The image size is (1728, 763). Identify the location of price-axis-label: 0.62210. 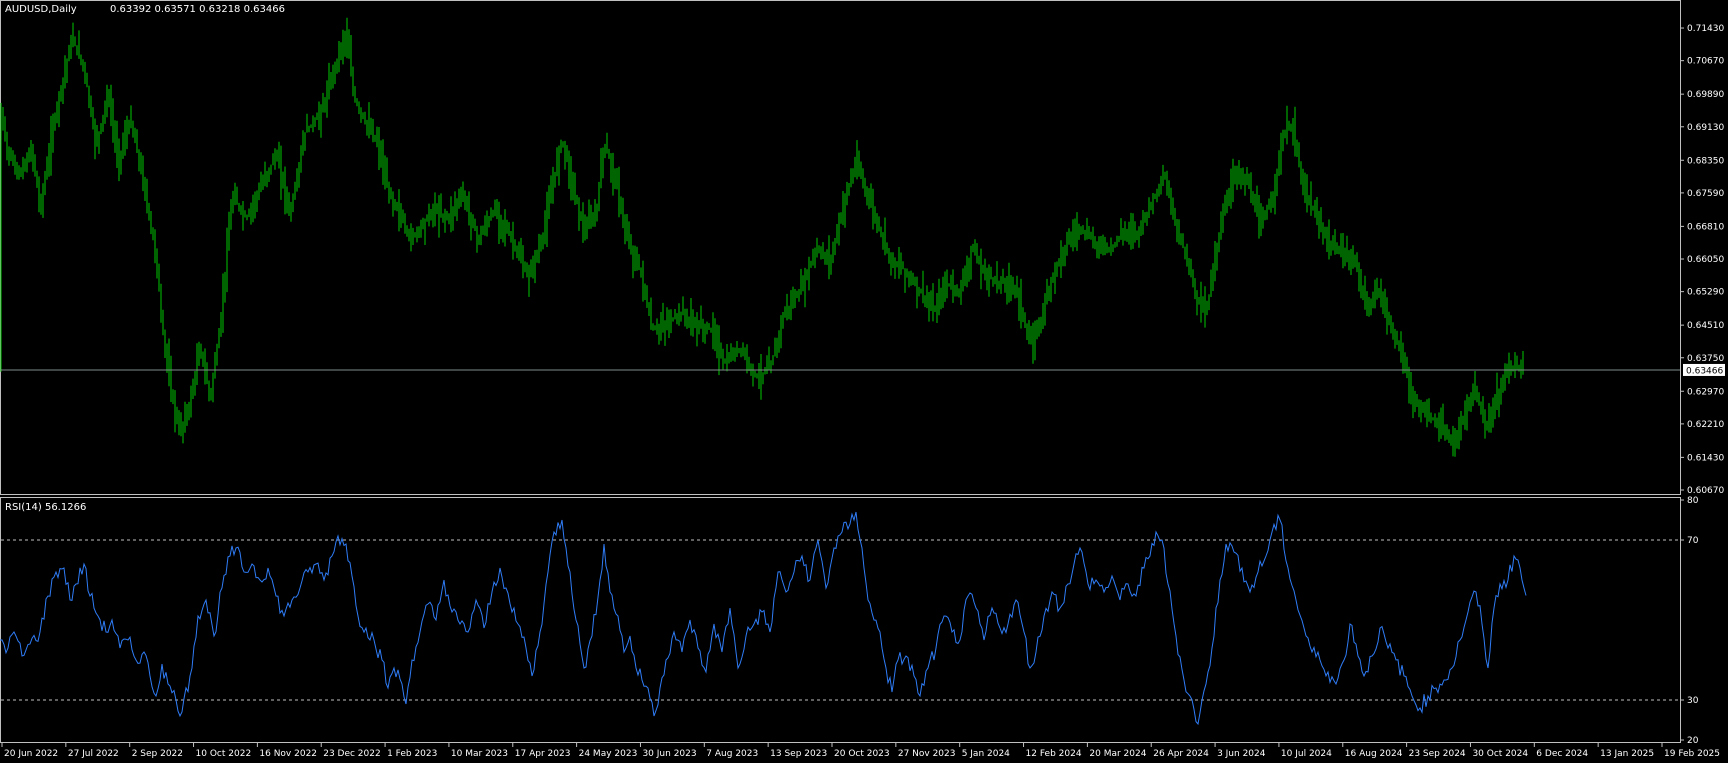
(1705, 425).